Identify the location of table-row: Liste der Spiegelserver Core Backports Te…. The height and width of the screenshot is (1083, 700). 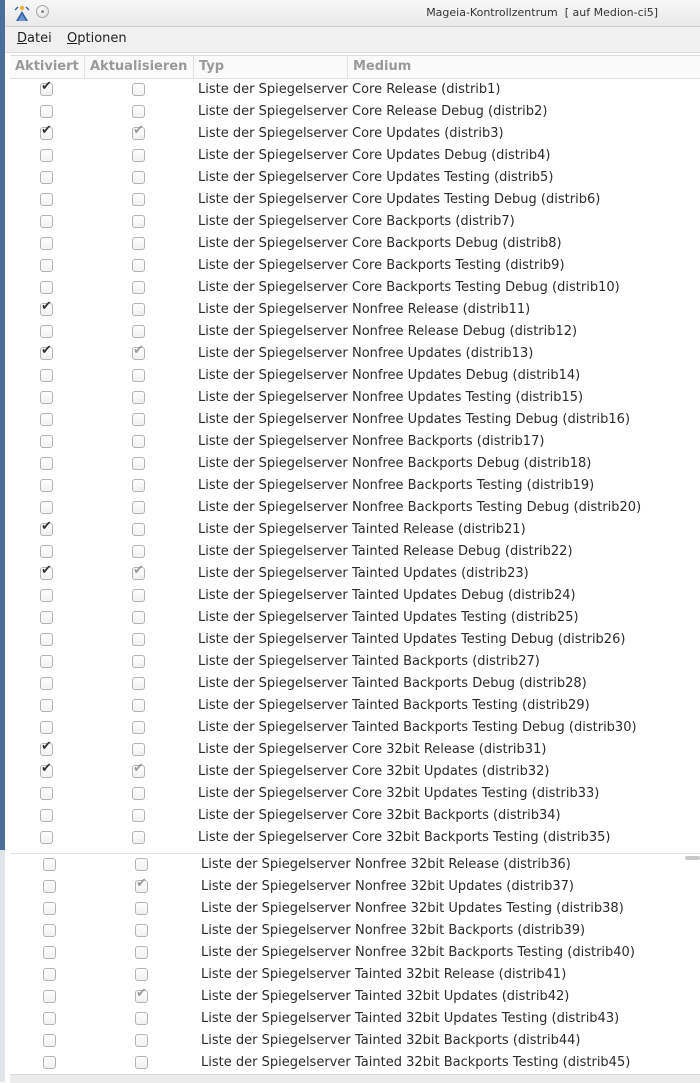
(355, 288).